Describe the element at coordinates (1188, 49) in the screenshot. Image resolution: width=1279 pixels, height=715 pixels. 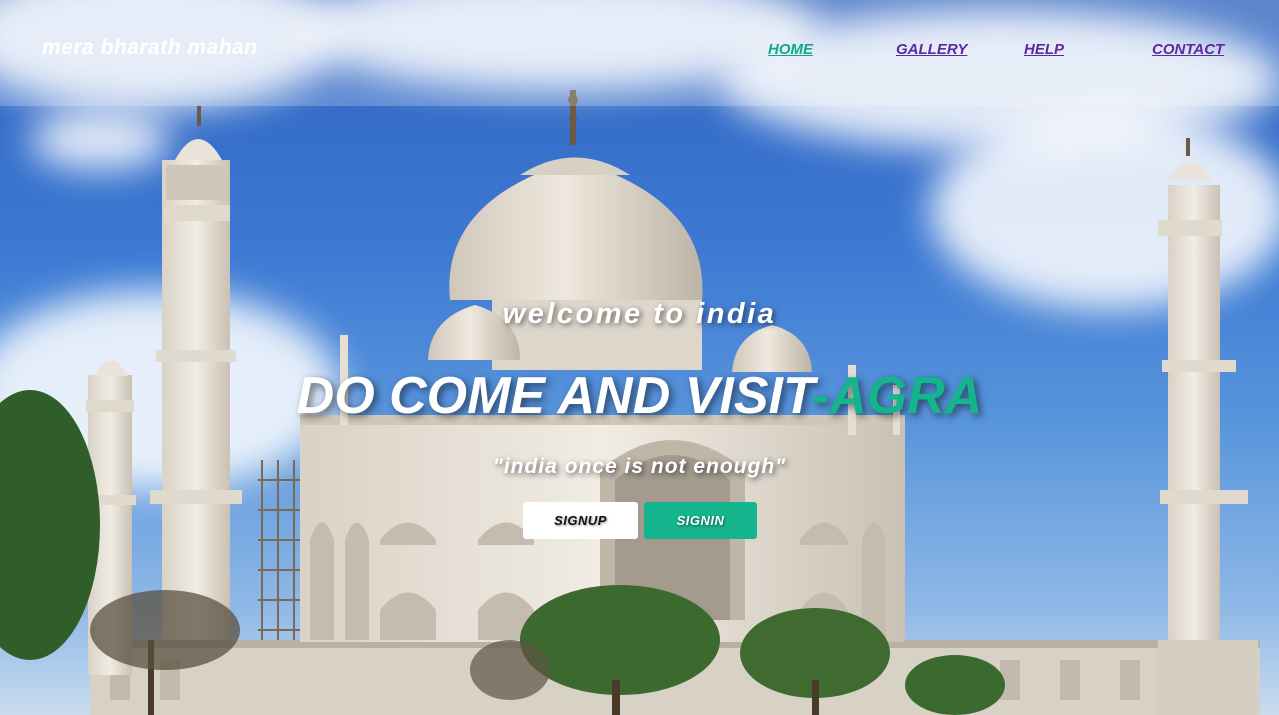
I see `nav-contact-link: CONTACT` at that location.